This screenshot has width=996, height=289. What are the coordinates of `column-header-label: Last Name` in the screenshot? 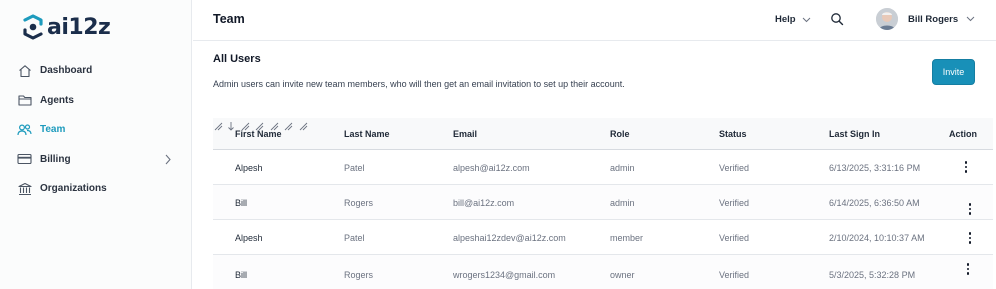 It's located at (367, 134).